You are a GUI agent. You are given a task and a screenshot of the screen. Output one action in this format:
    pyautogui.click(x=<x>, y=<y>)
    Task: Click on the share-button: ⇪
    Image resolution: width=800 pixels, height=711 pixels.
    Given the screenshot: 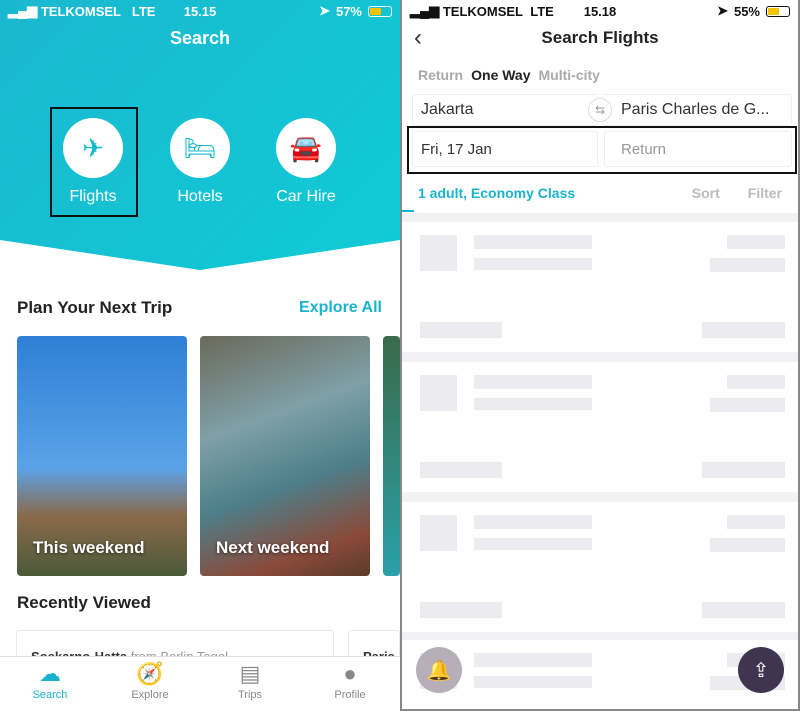 What is the action you would take?
    pyautogui.click(x=761, y=670)
    